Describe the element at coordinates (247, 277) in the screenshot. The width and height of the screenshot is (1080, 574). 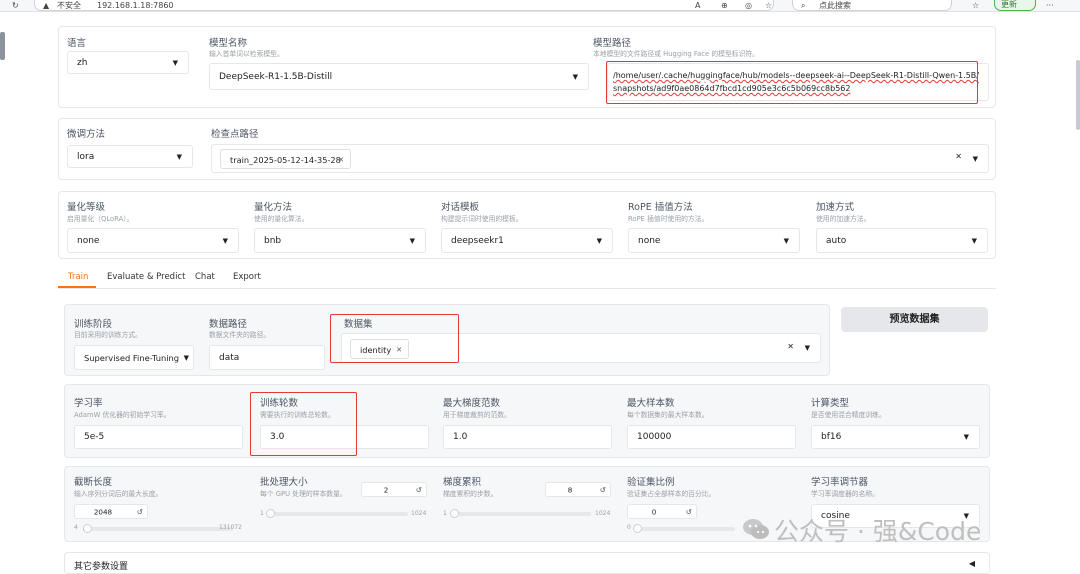
I see `tab-export: Export` at that location.